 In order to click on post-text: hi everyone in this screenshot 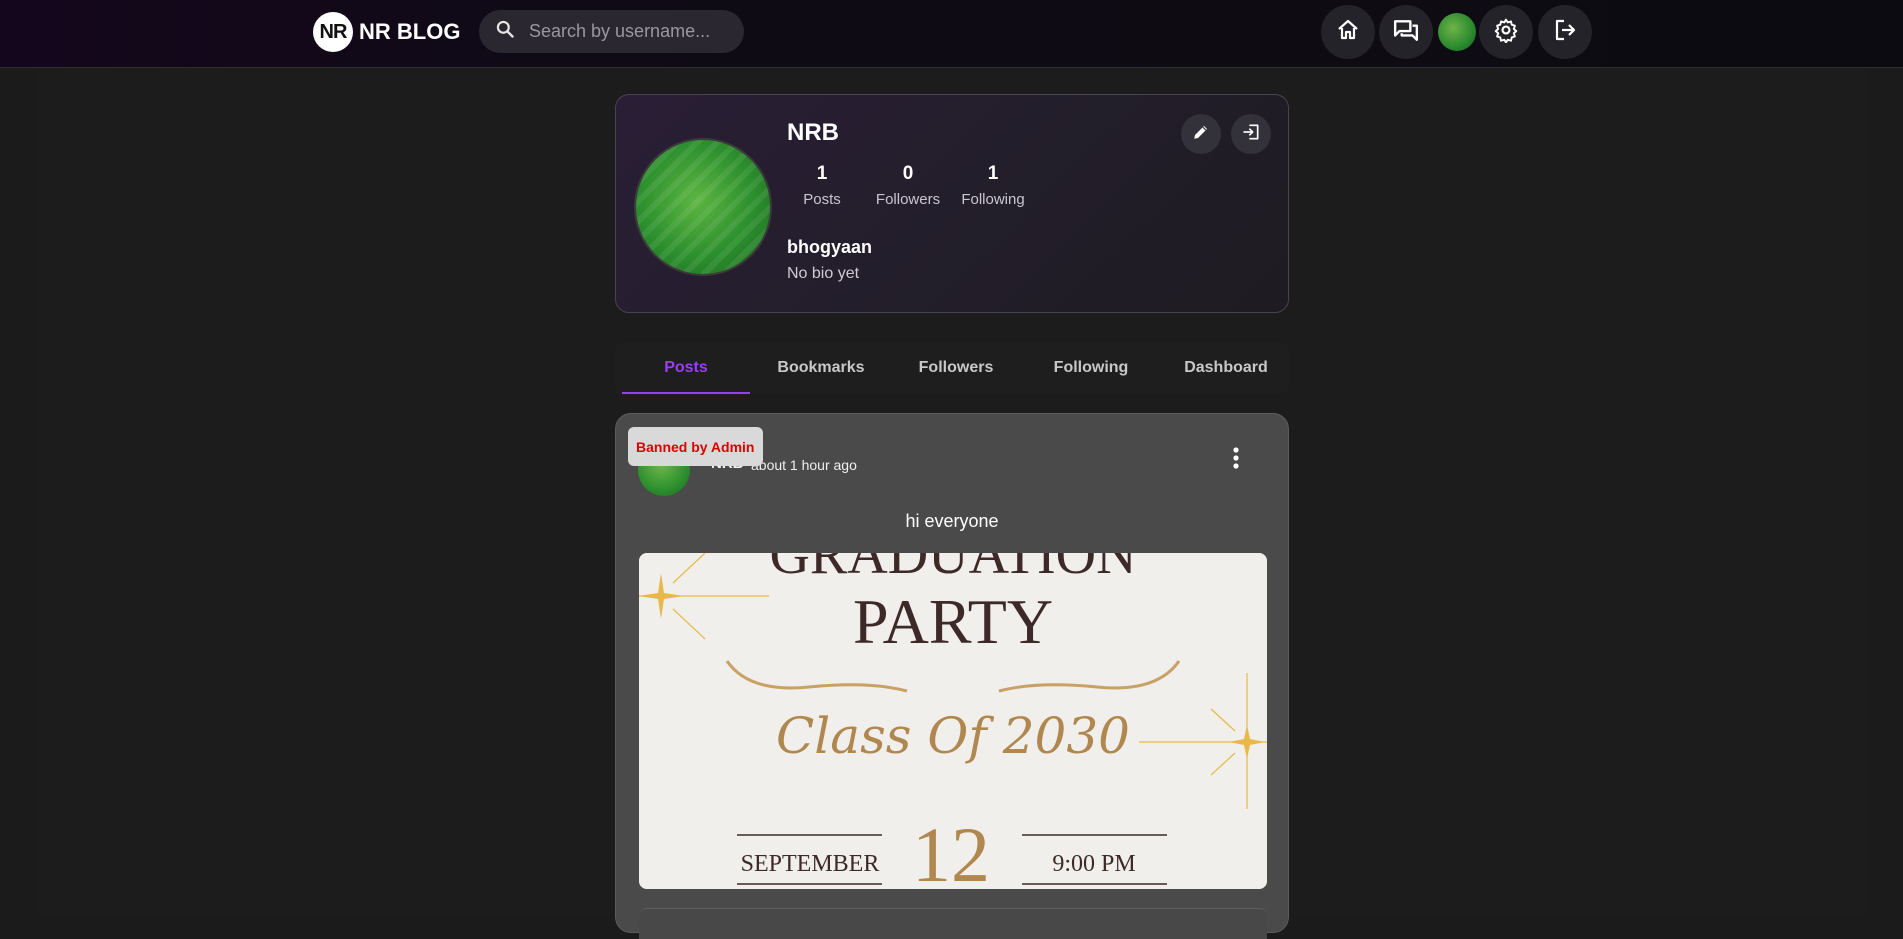, I will do `click(952, 521)`.